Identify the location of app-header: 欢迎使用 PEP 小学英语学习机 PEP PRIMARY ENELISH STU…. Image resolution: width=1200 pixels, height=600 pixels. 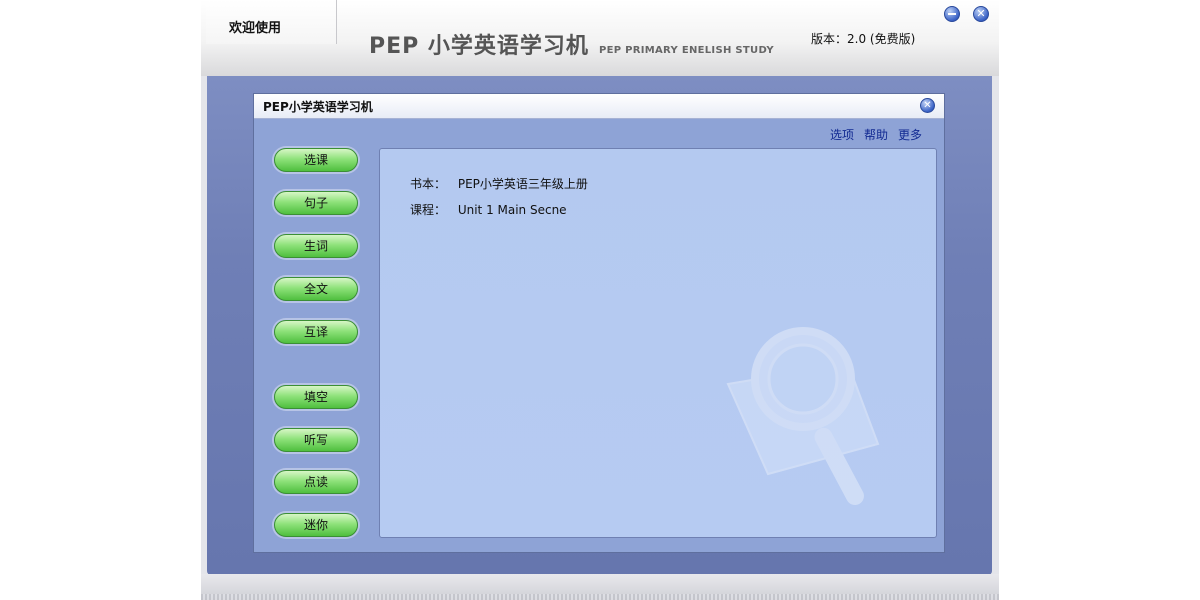
(600, 38).